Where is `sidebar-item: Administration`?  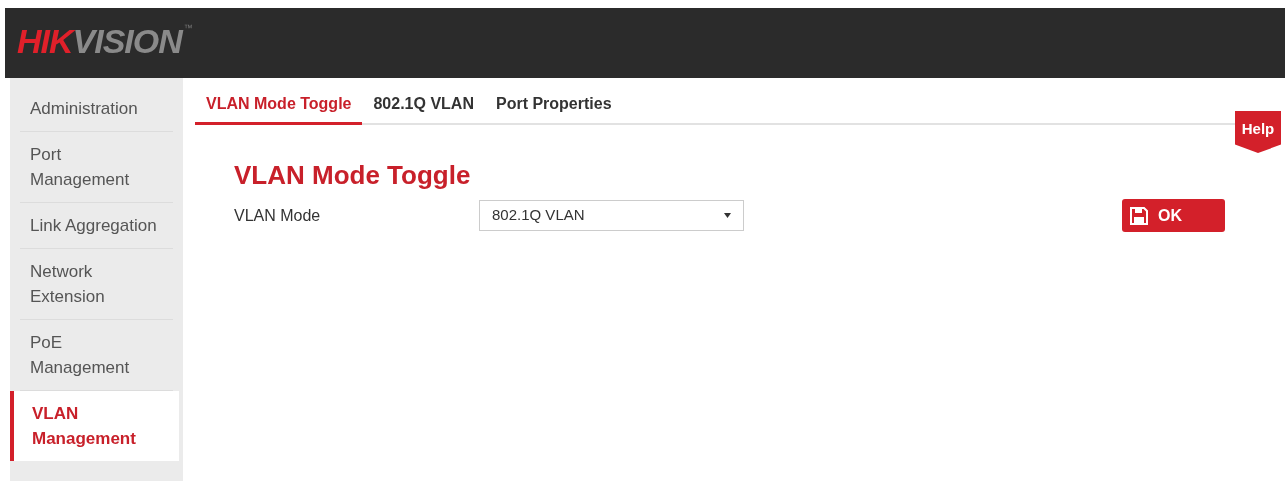
sidebar-item: Administration is located at coordinates (96, 109).